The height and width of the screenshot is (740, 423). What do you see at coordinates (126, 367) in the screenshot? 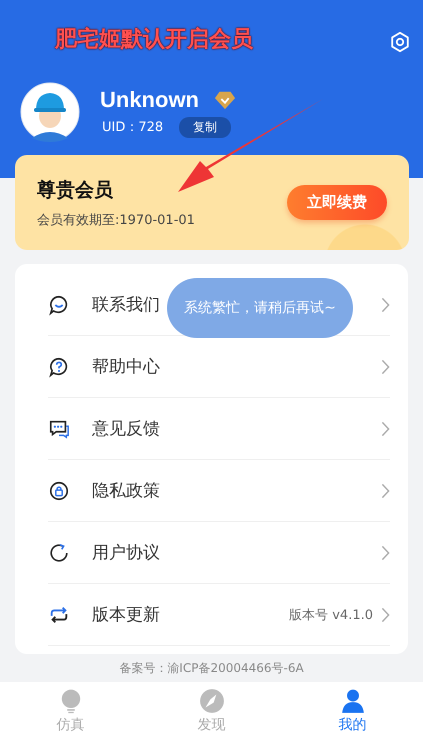
I see `menu-label: 帮助中心` at bounding box center [126, 367].